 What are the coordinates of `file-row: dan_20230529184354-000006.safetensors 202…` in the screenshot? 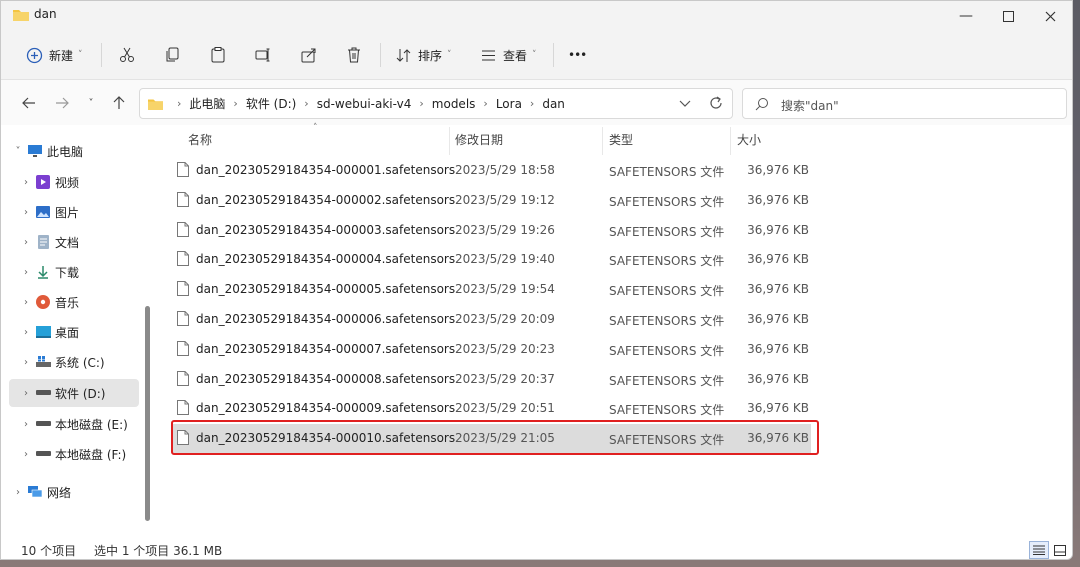 It's located at (491, 319).